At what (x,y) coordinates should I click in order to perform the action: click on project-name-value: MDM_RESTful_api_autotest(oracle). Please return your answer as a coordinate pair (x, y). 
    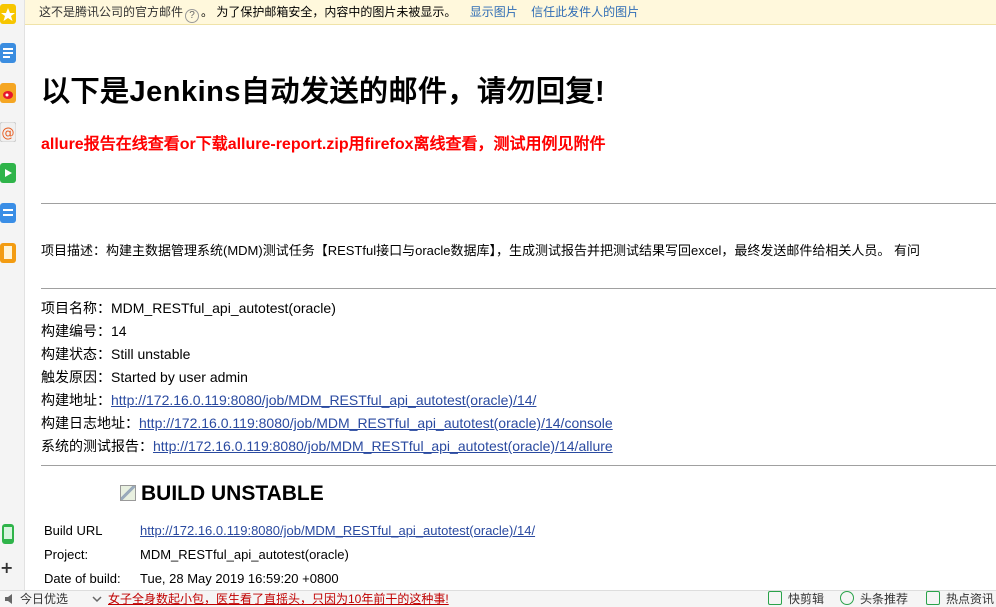
    Looking at the image, I should click on (223, 308).